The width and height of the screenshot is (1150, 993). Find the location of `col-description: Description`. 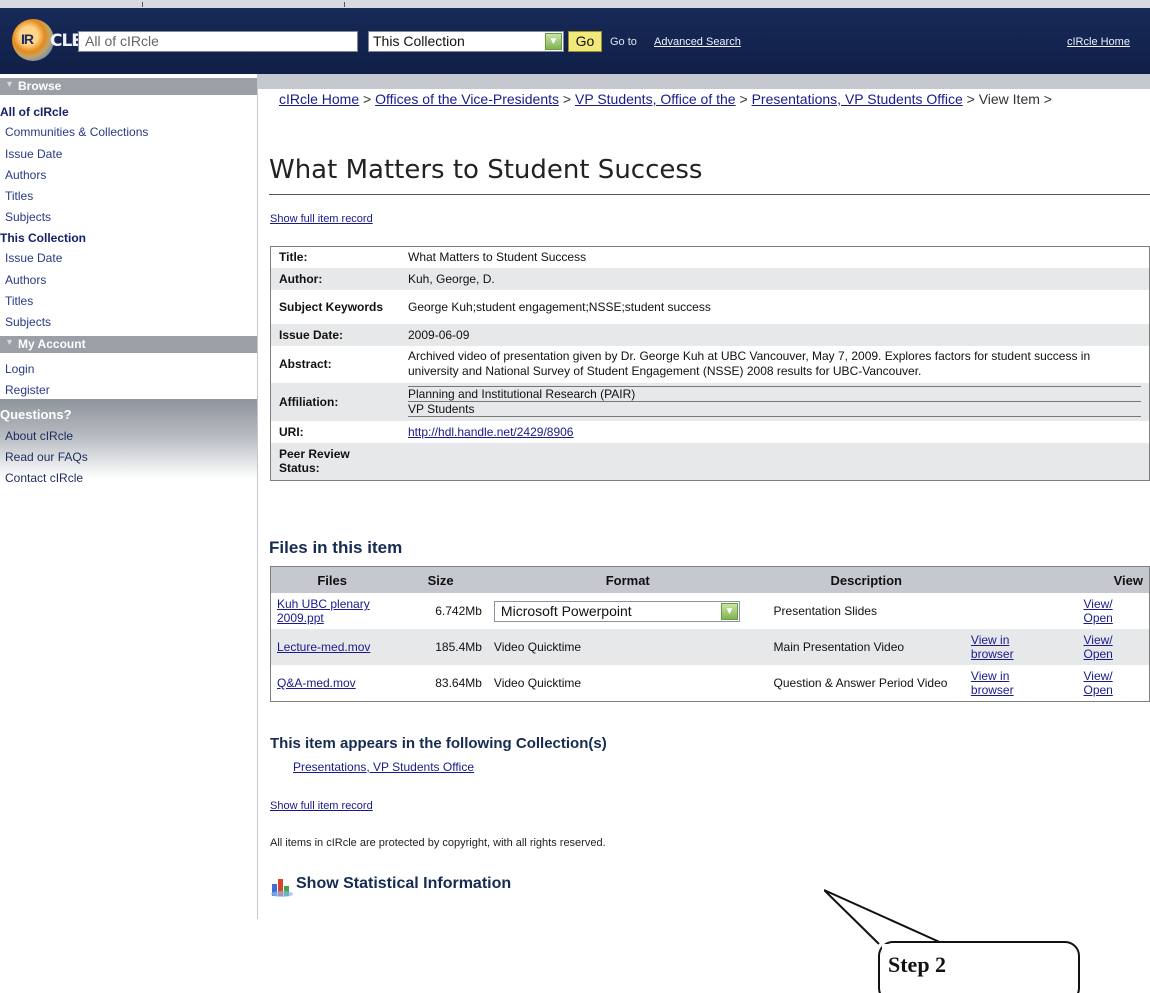

col-description: Description is located at coordinates (866, 579).